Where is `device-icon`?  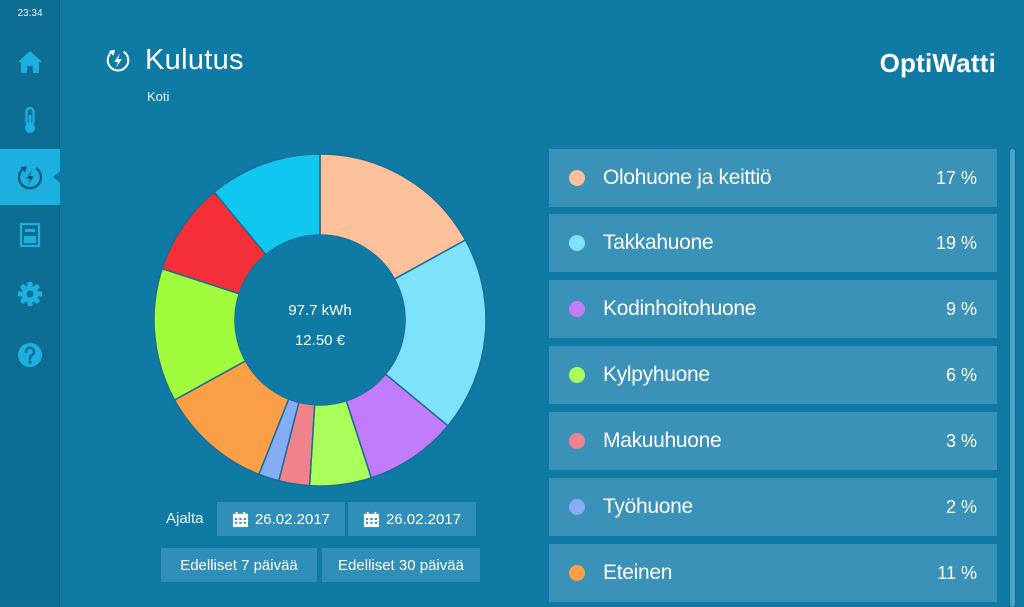
device-icon is located at coordinates (30, 235).